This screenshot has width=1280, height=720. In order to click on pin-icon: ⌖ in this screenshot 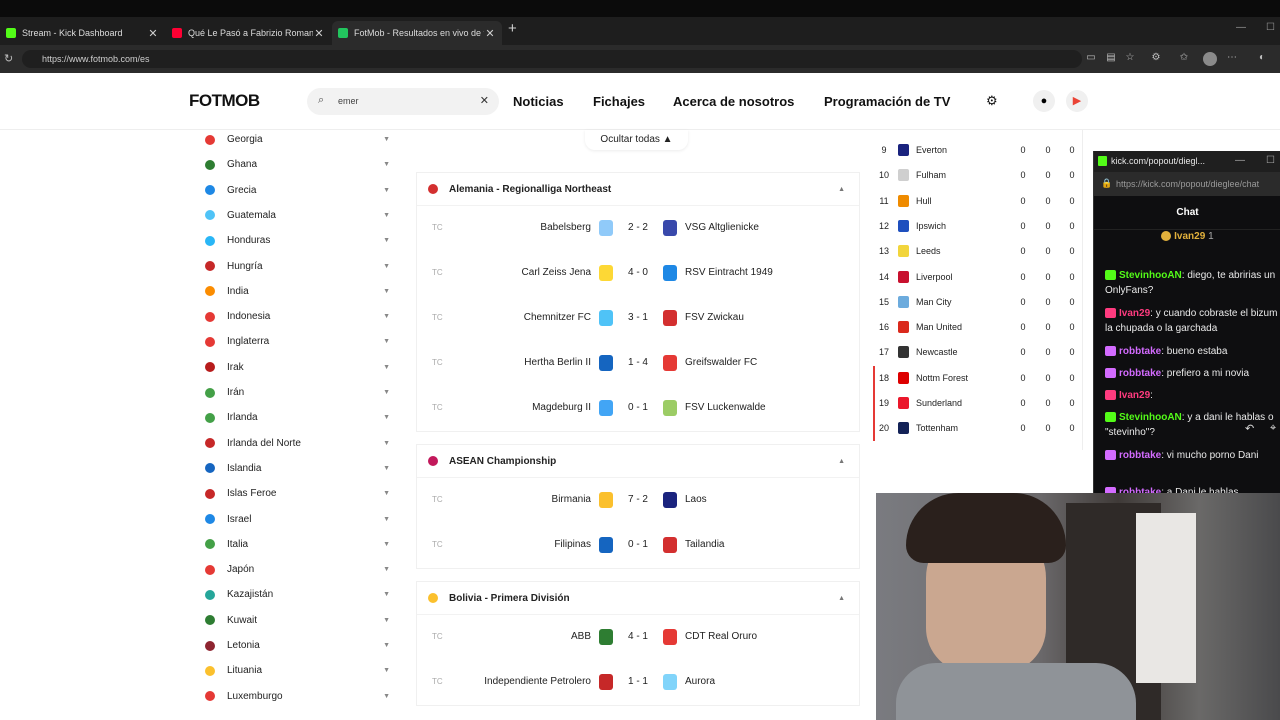, I will do `click(1273, 428)`.